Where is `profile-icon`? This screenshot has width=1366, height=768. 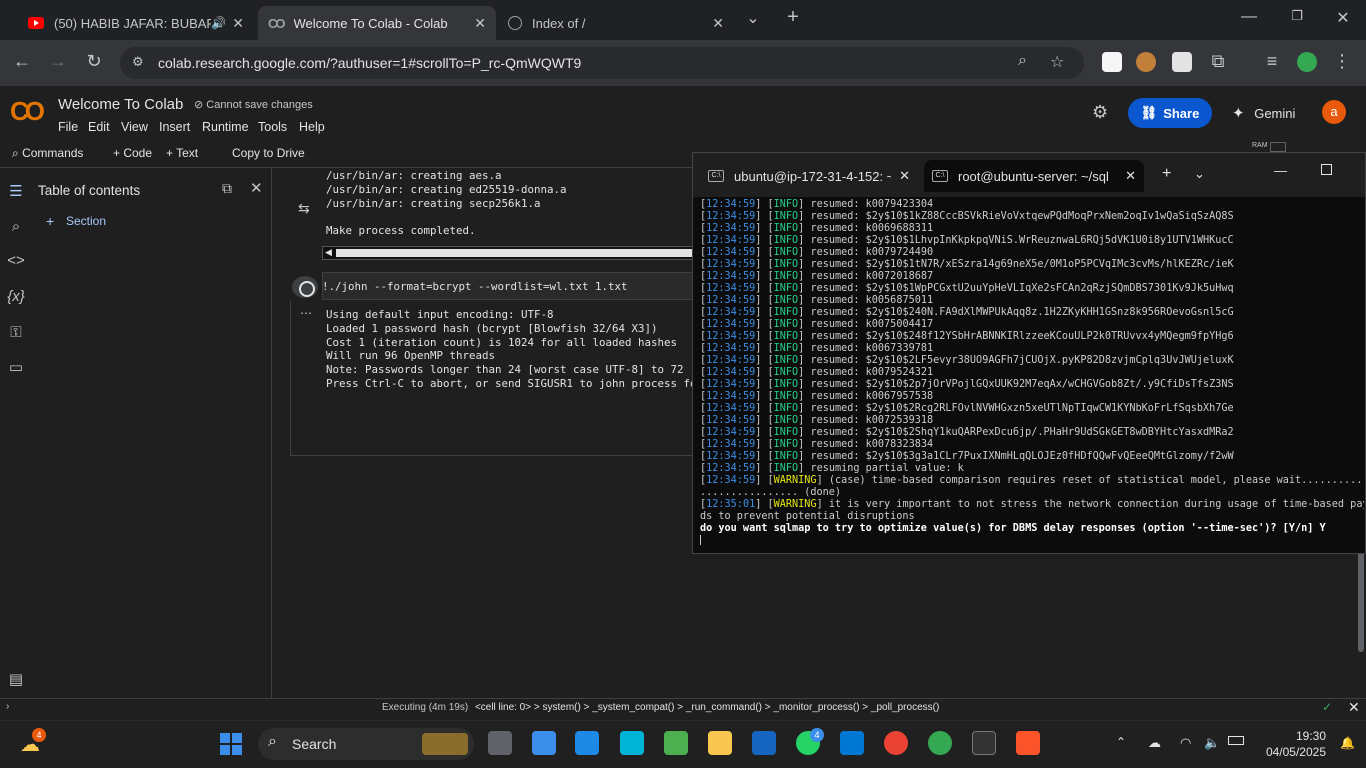
profile-icon is located at coordinates (1307, 62).